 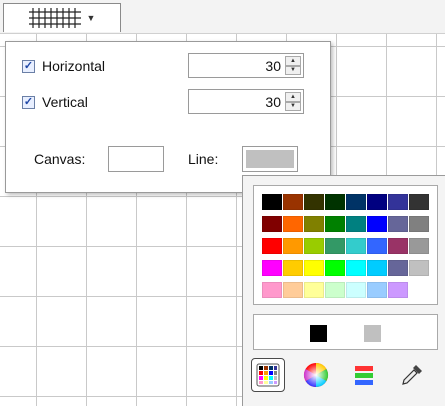 I want to click on vertical-spinbox: 30 ▲ ▼, so click(x=246, y=101).